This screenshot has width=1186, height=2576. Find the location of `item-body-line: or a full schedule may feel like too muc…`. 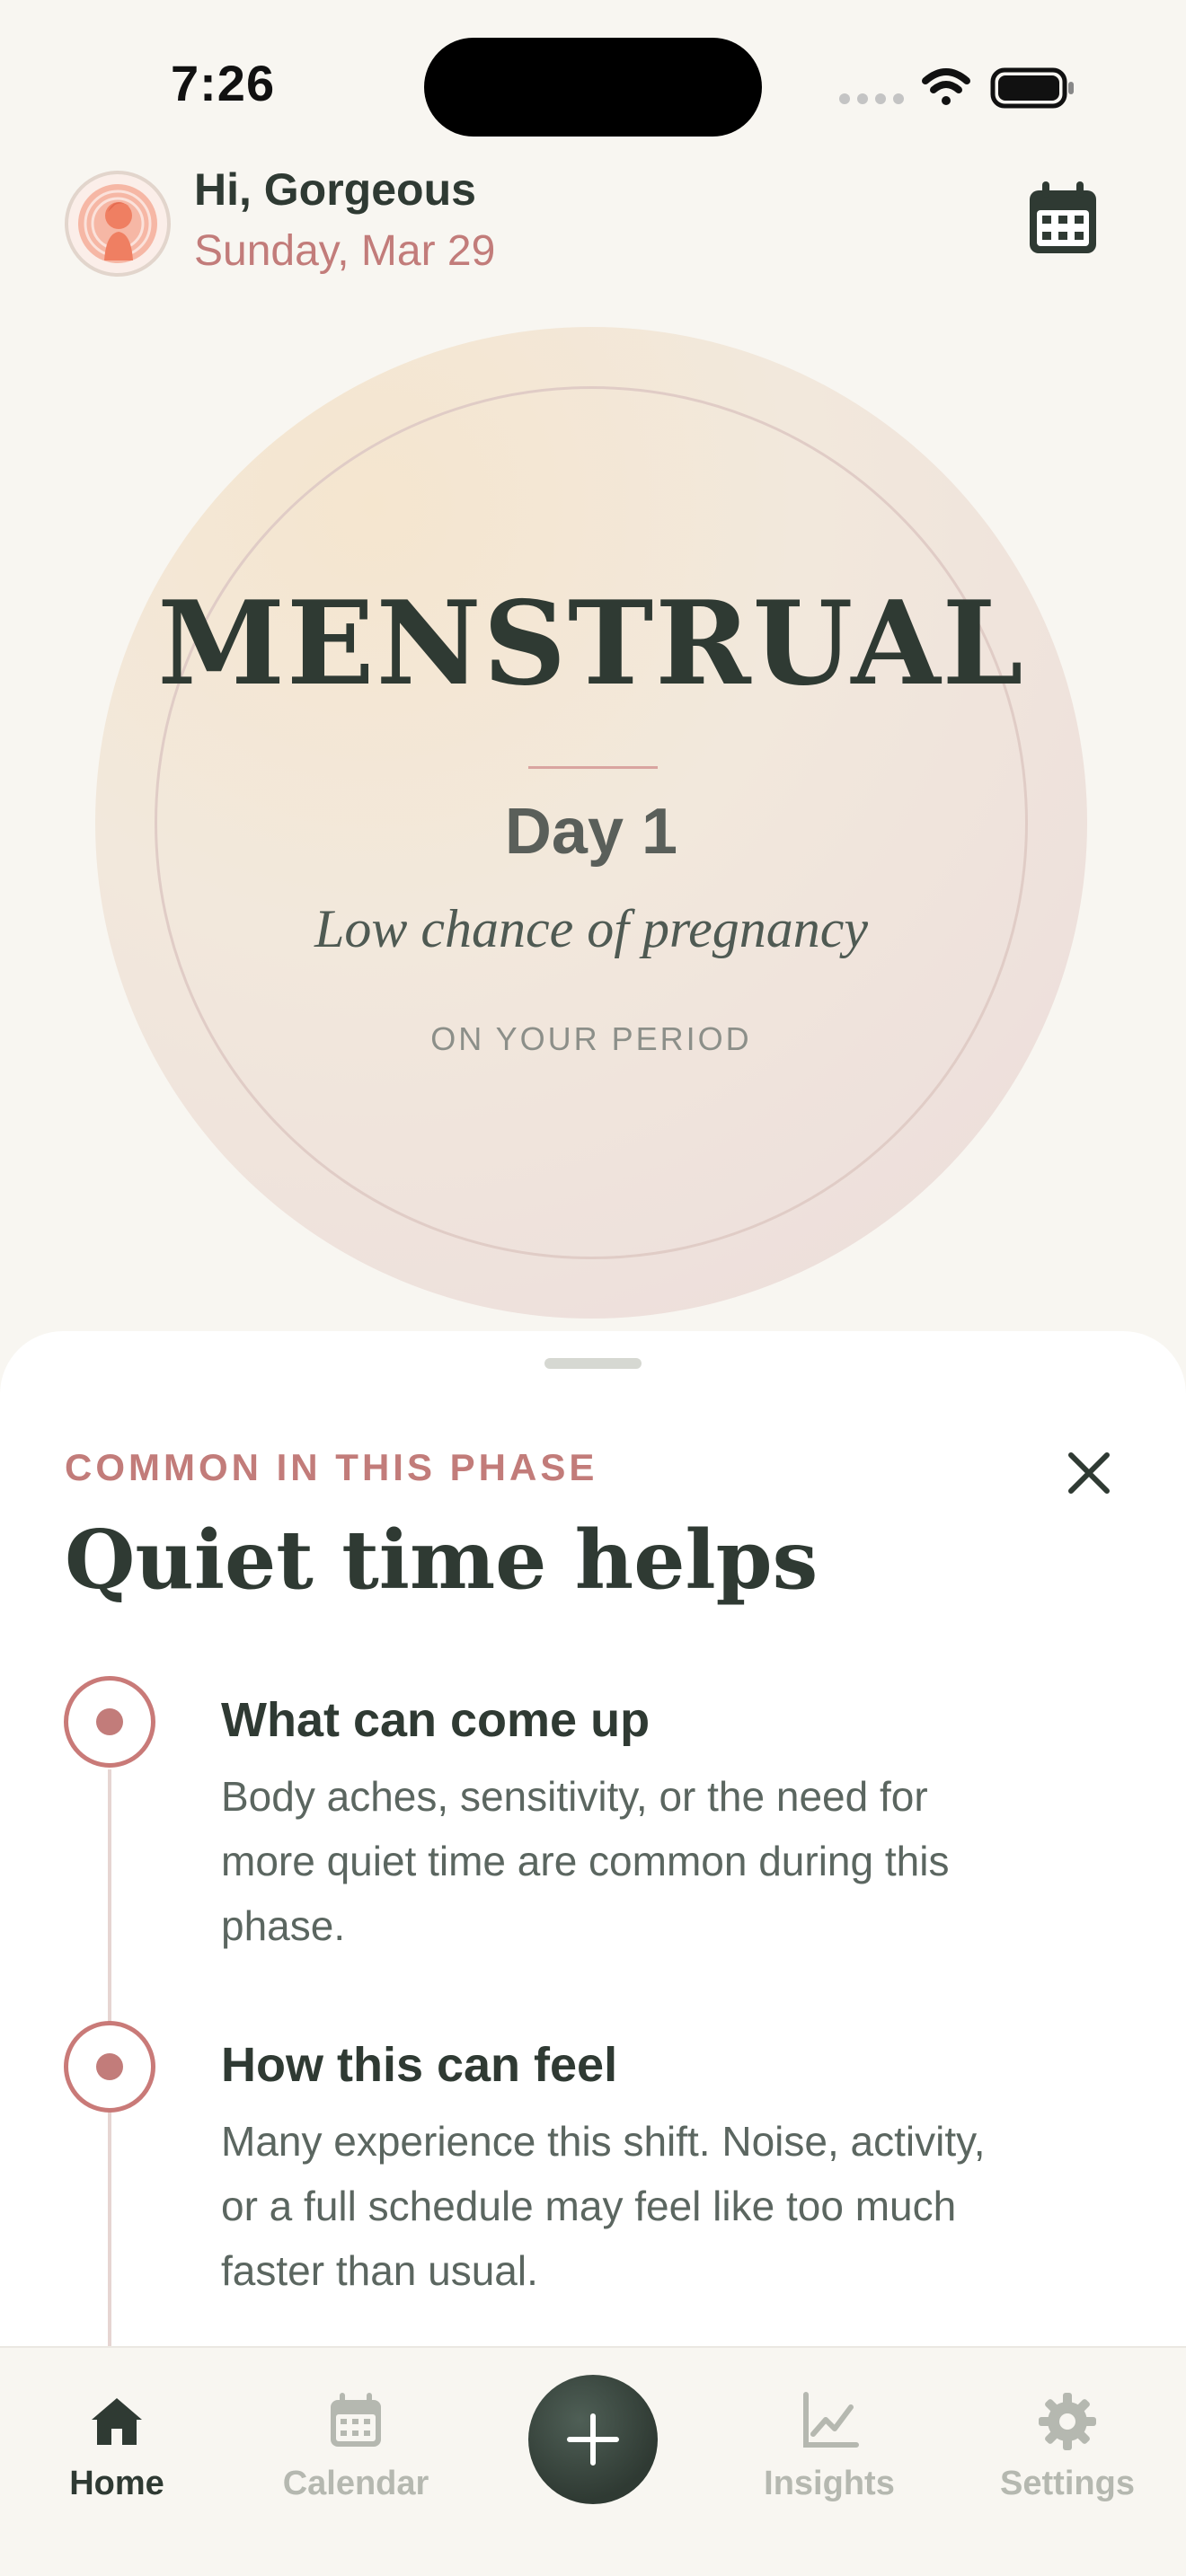

item-body-line: or a full schedule may feel like too muc… is located at coordinates (589, 2206).